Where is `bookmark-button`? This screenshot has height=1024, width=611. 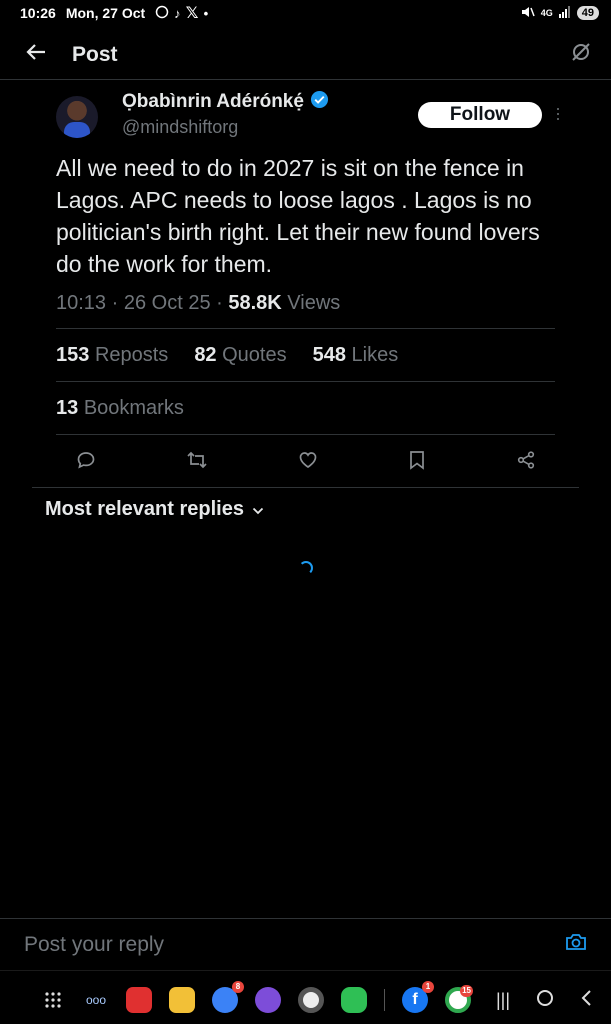 bookmark-button is located at coordinates (417, 460).